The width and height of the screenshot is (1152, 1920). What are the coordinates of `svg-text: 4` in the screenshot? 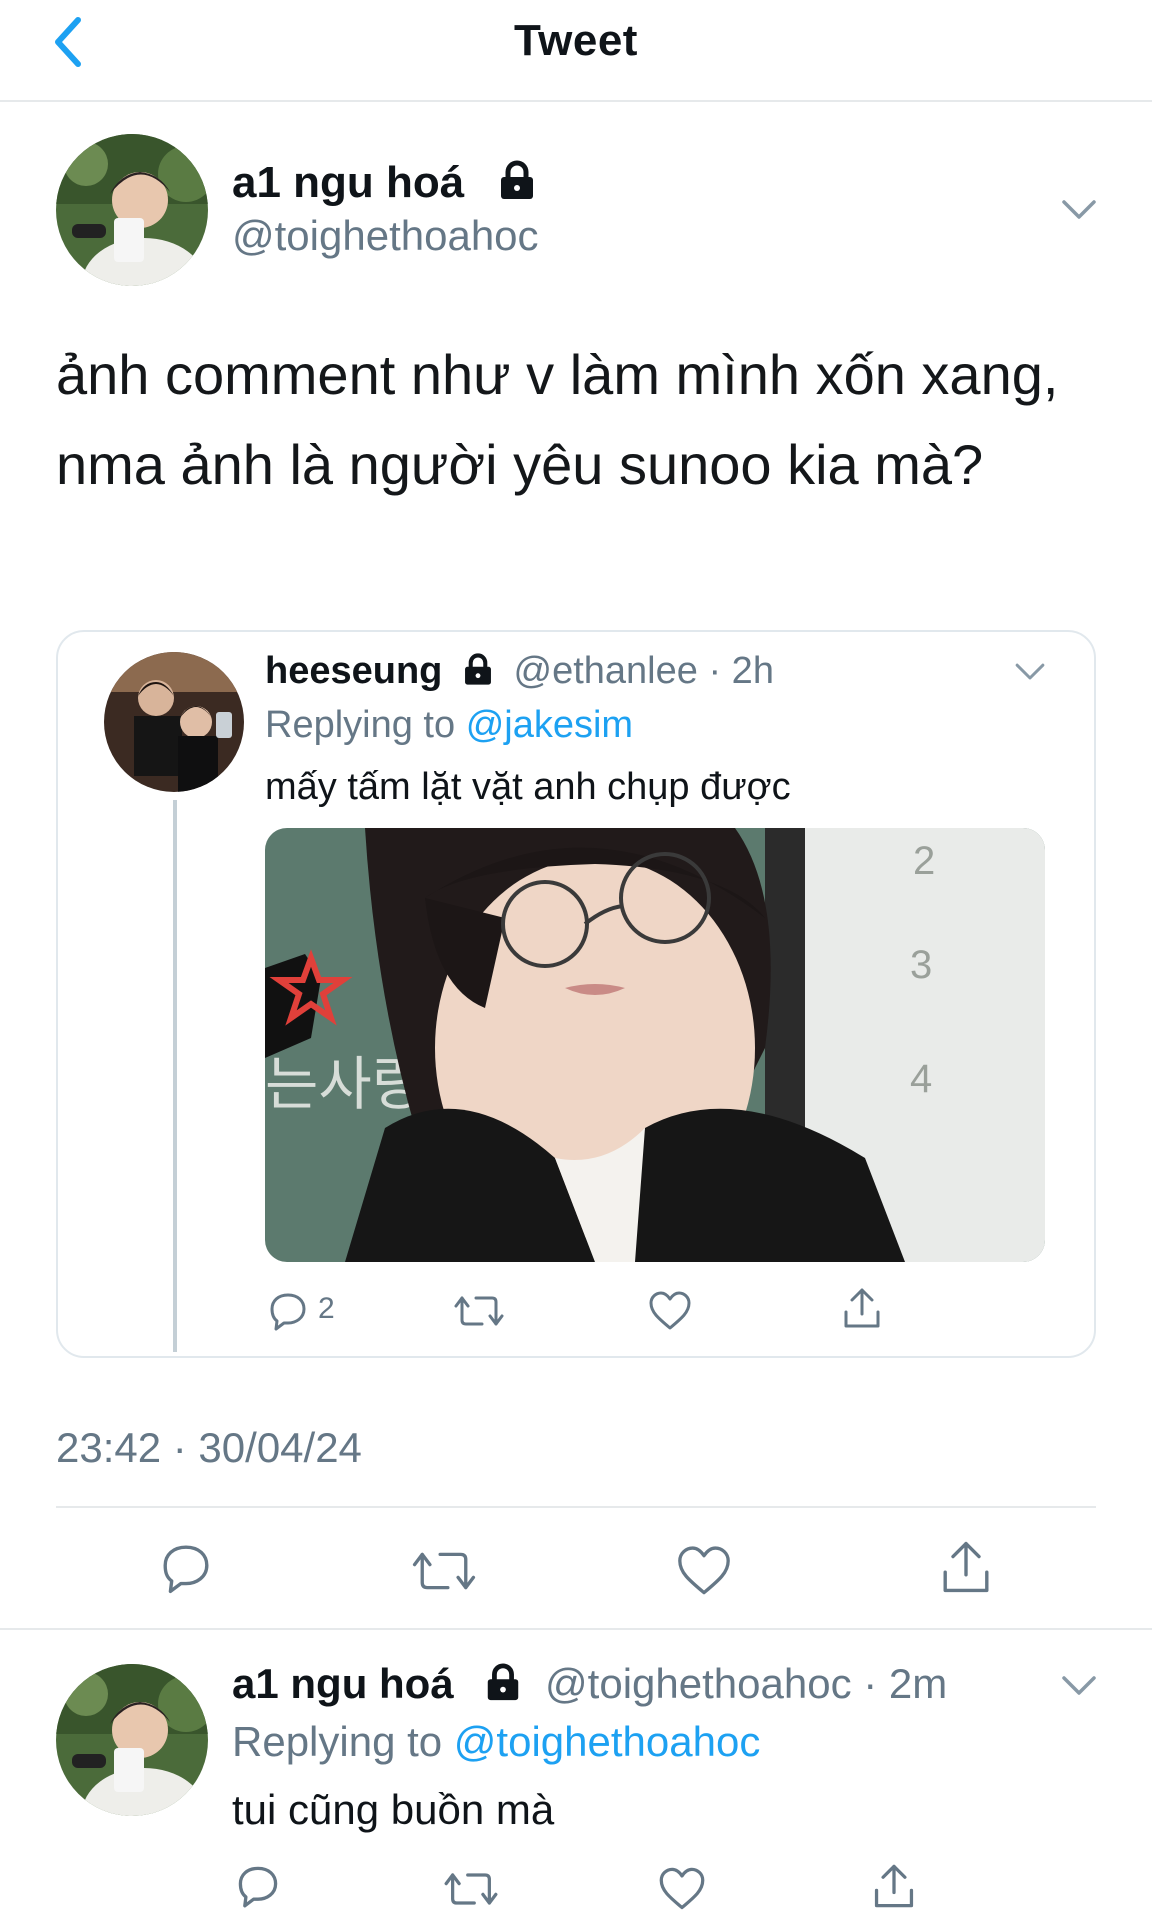 It's located at (921, 1079).